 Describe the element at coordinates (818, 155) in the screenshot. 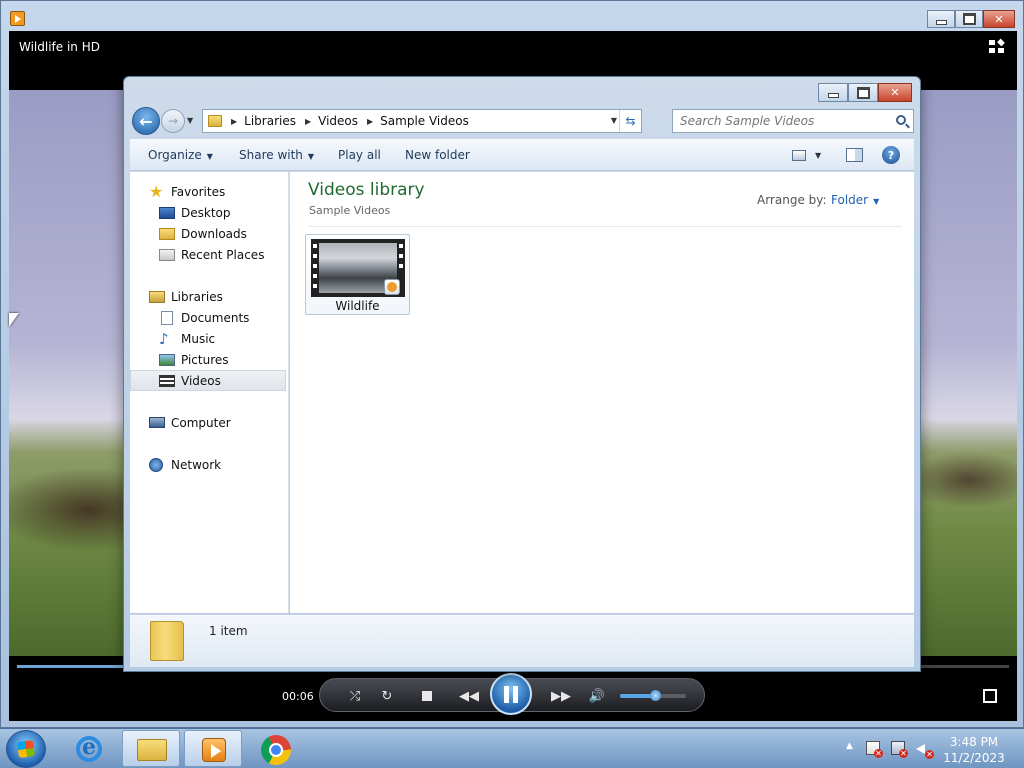

I see `view-options-dropdown-icon: ▼` at that location.